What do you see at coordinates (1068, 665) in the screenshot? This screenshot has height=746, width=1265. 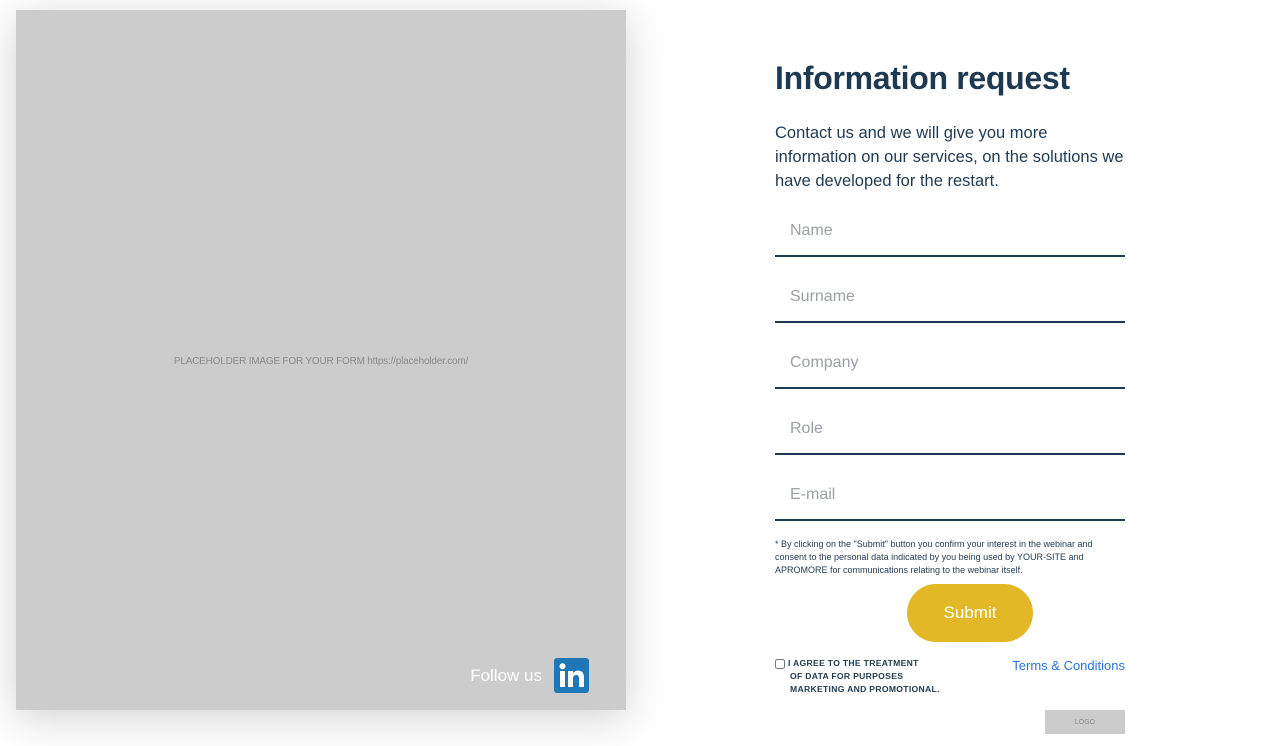 I see `terms-conditions-link: Terms & Conditions` at bounding box center [1068, 665].